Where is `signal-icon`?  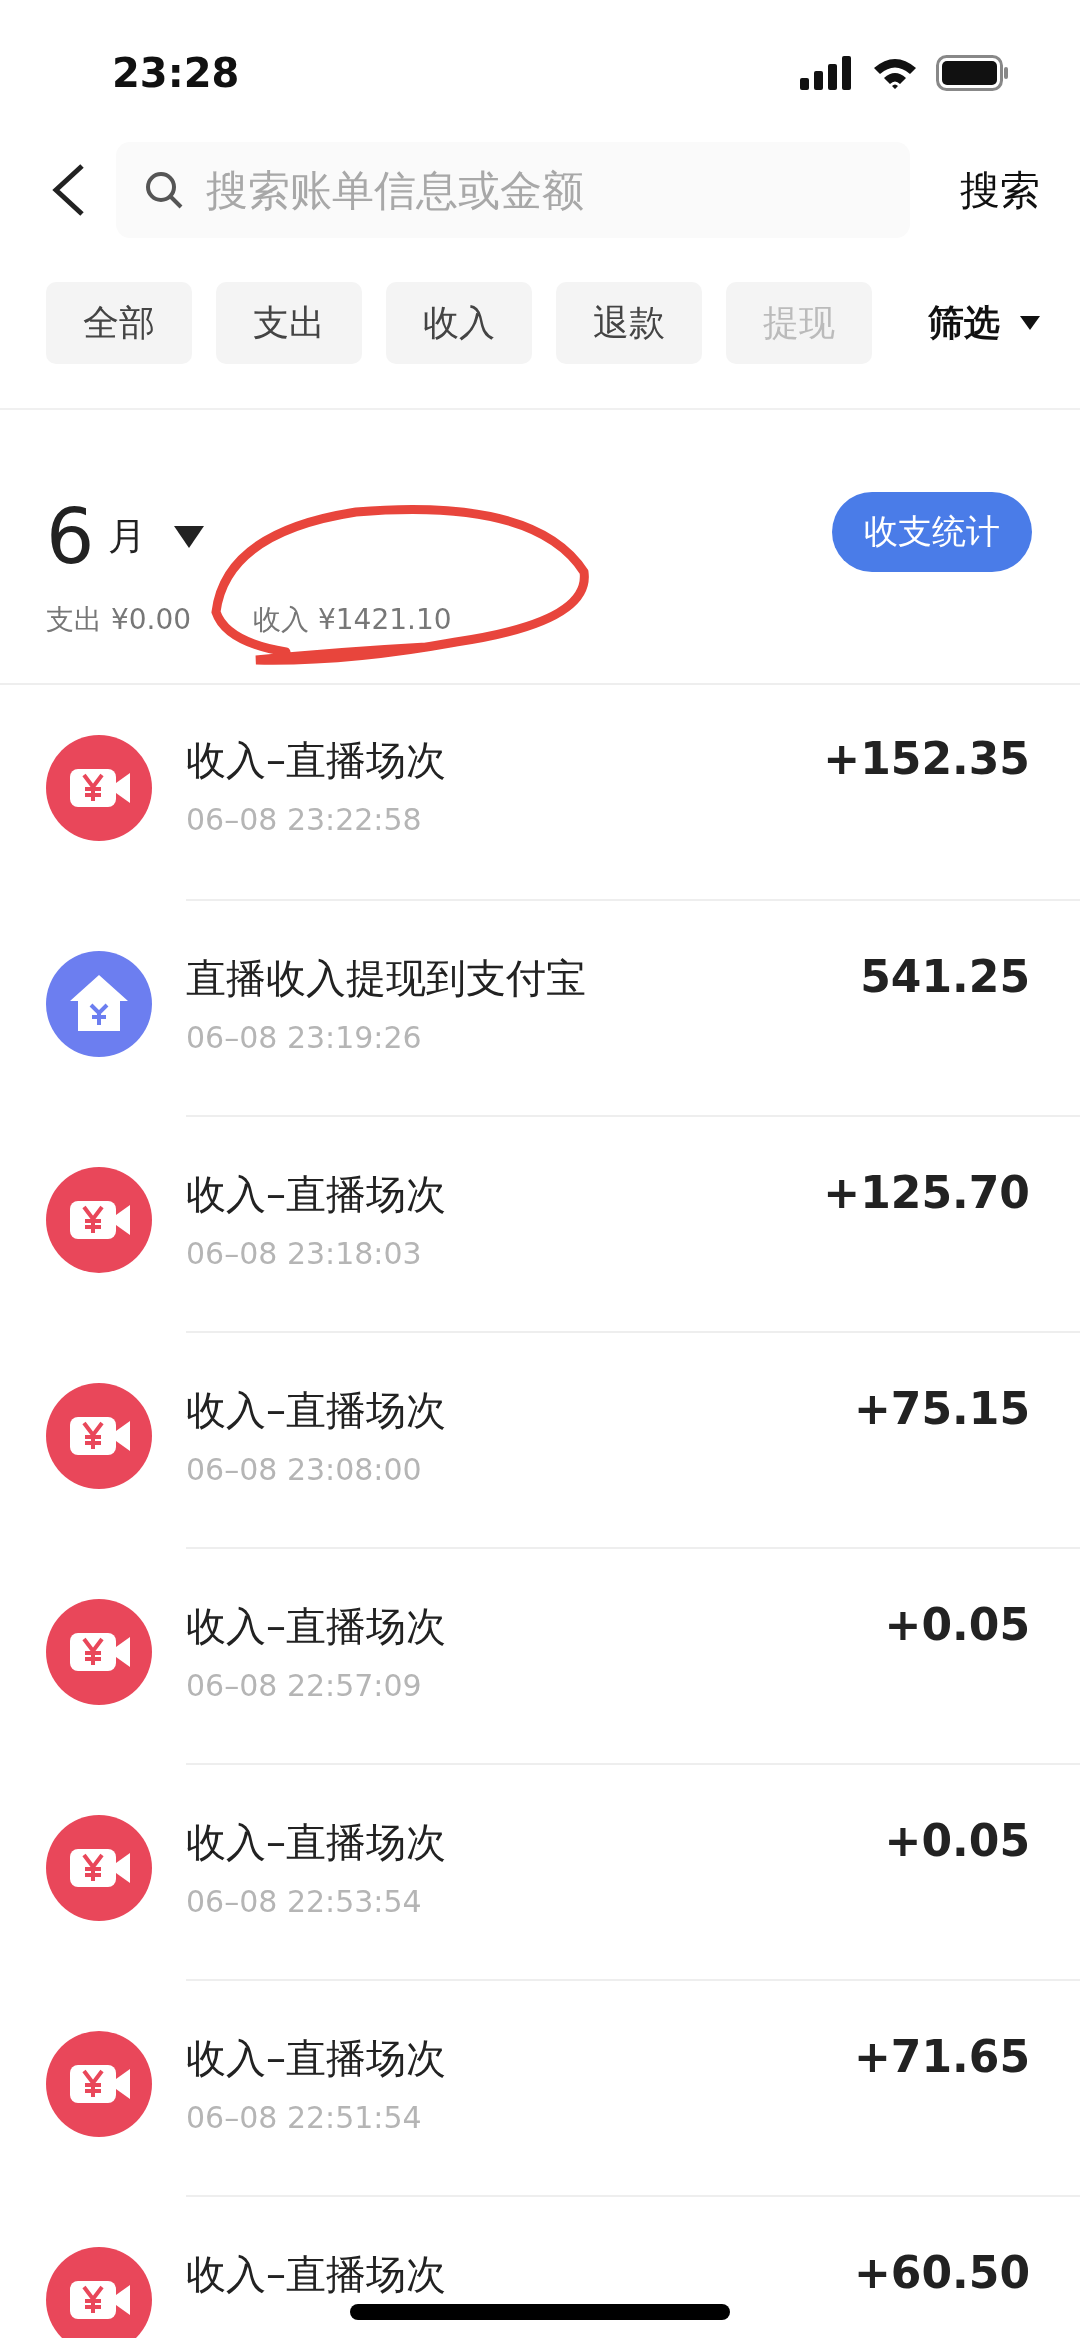 signal-icon is located at coordinates (827, 72).